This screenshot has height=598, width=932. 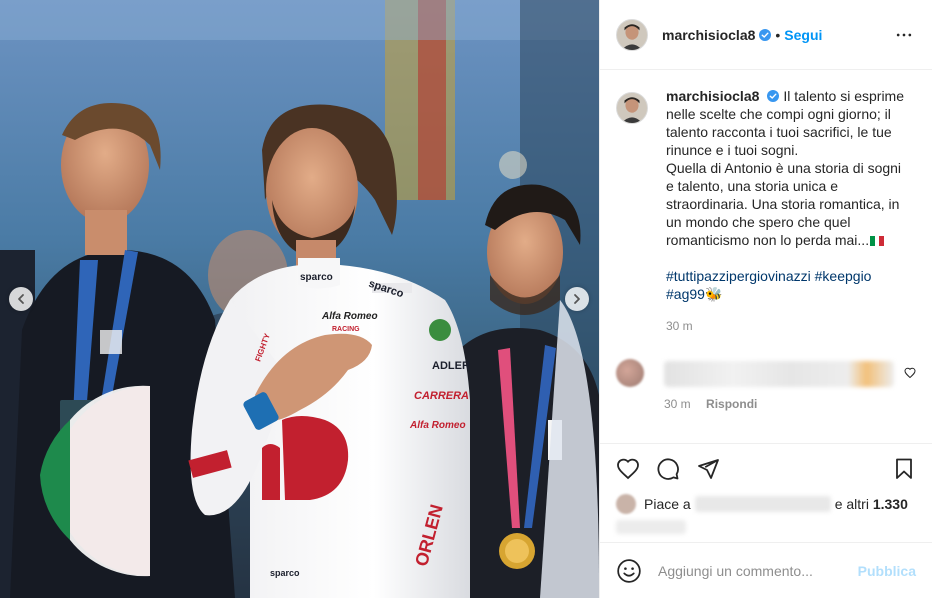 I want to click on comment-input, so click(x=754, y=570).